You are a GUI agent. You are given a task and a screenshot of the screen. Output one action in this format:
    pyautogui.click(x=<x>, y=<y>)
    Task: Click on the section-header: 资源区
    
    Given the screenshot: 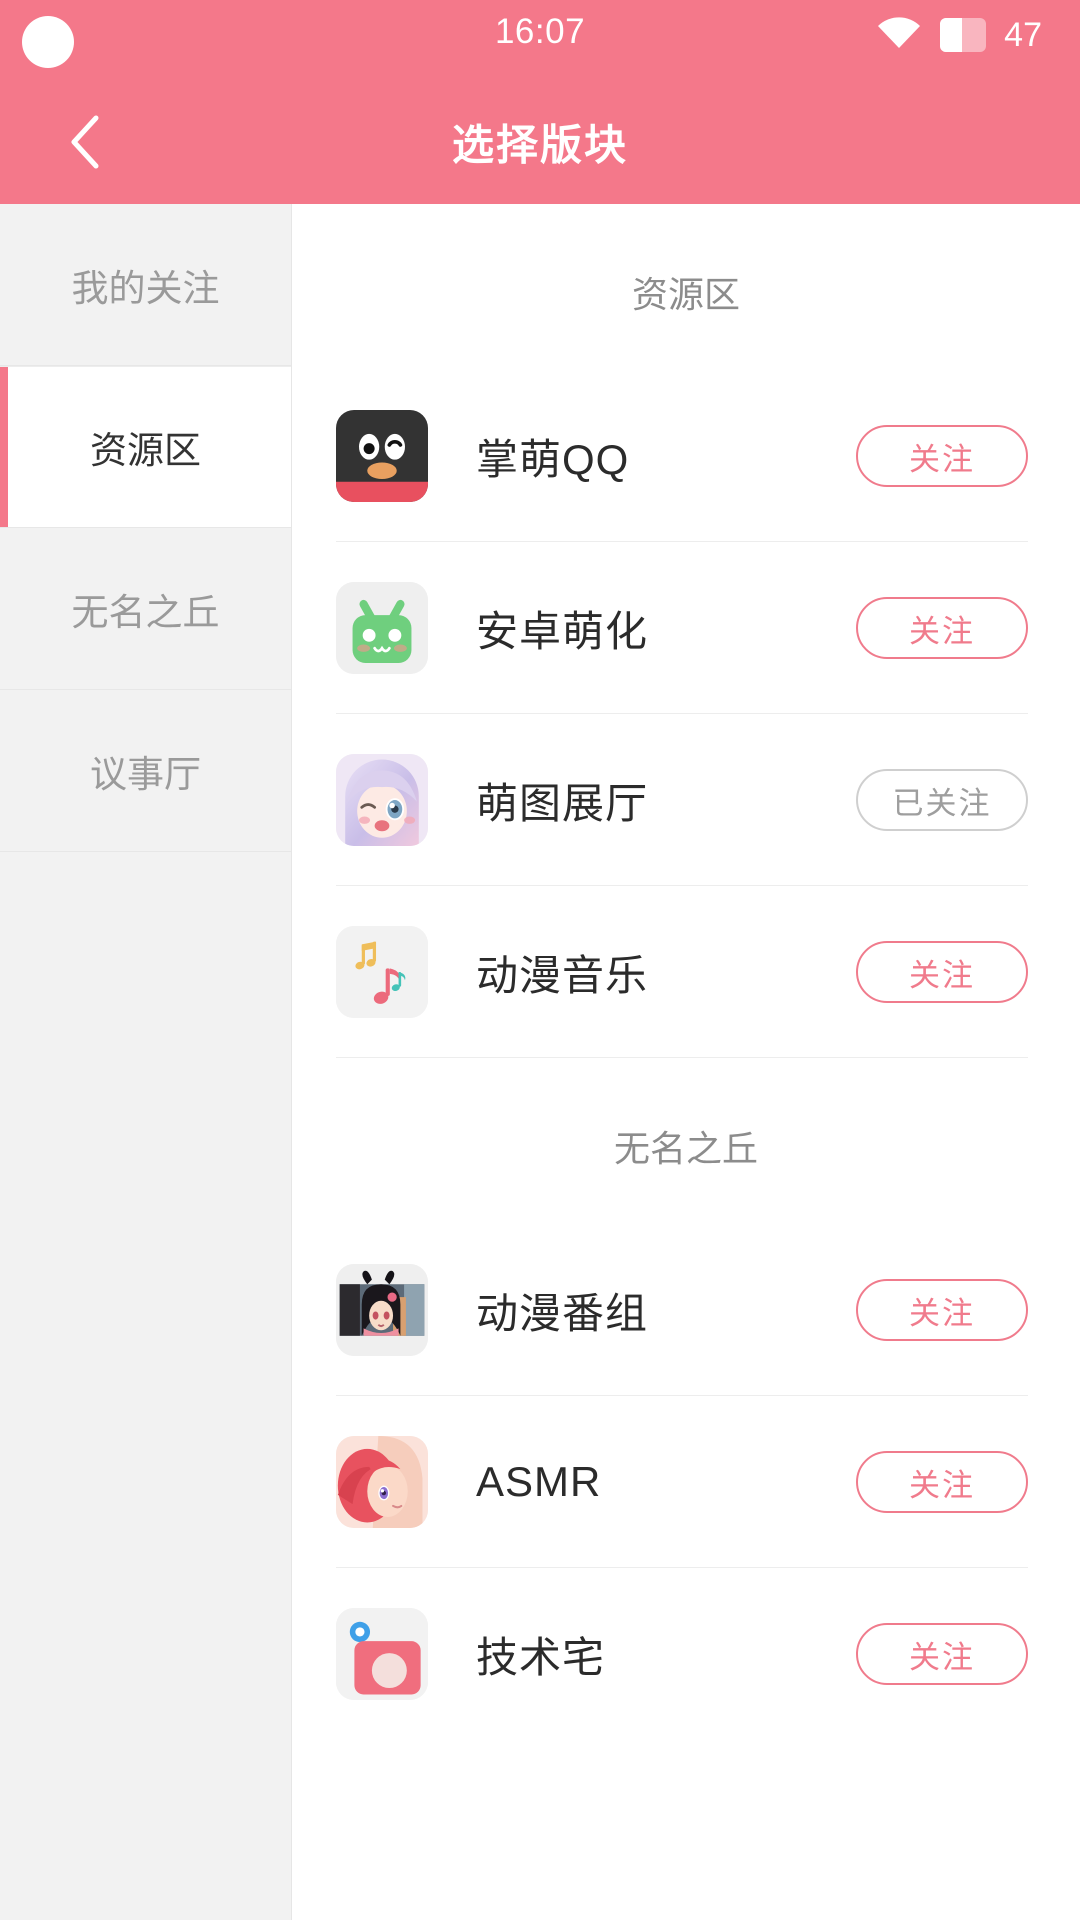 What is the action you would take?
    pyautogui.click(x=685, y=294)
    